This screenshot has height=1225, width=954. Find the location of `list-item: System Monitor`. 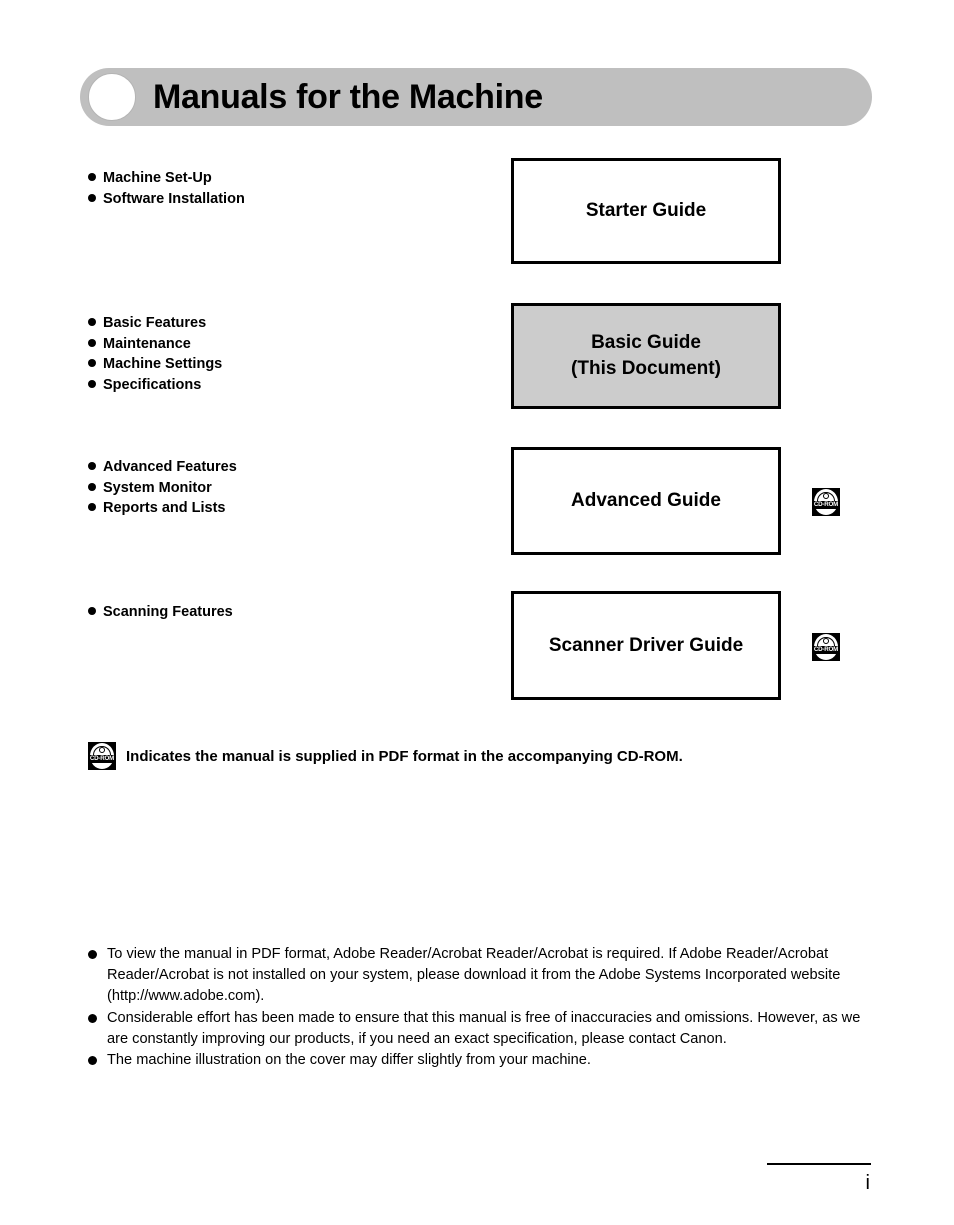

list-item: System Monitor is located at coordinates (288, 488).